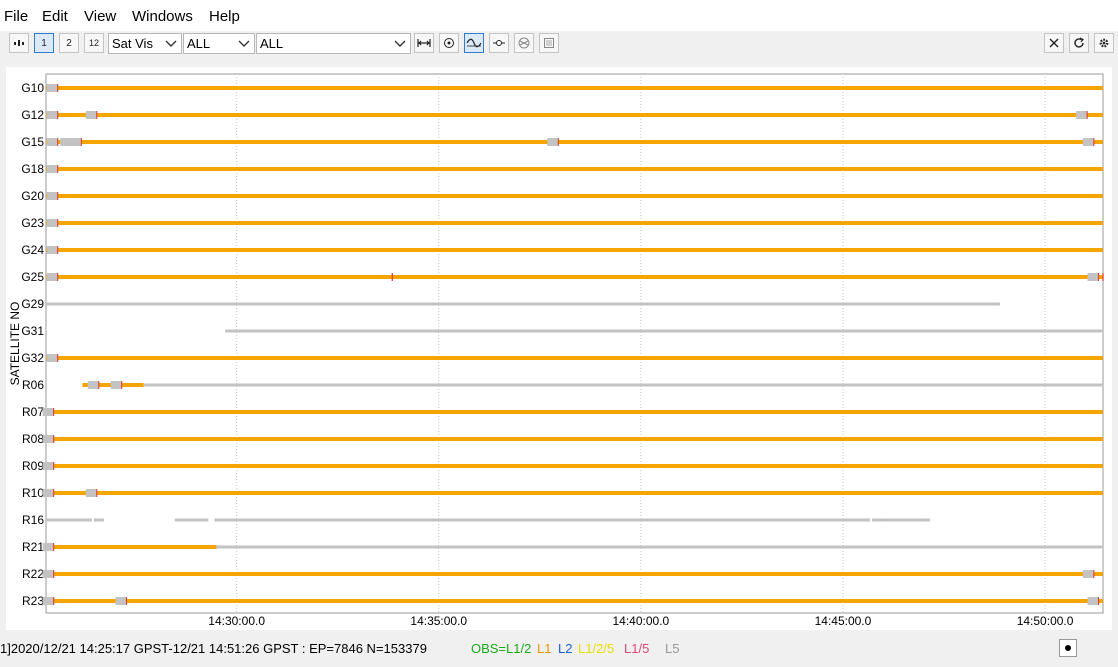 Image resolution: width=1118 pixels, height=667 pixels. I want to click on satellite-label: G10, so click(32, 88).